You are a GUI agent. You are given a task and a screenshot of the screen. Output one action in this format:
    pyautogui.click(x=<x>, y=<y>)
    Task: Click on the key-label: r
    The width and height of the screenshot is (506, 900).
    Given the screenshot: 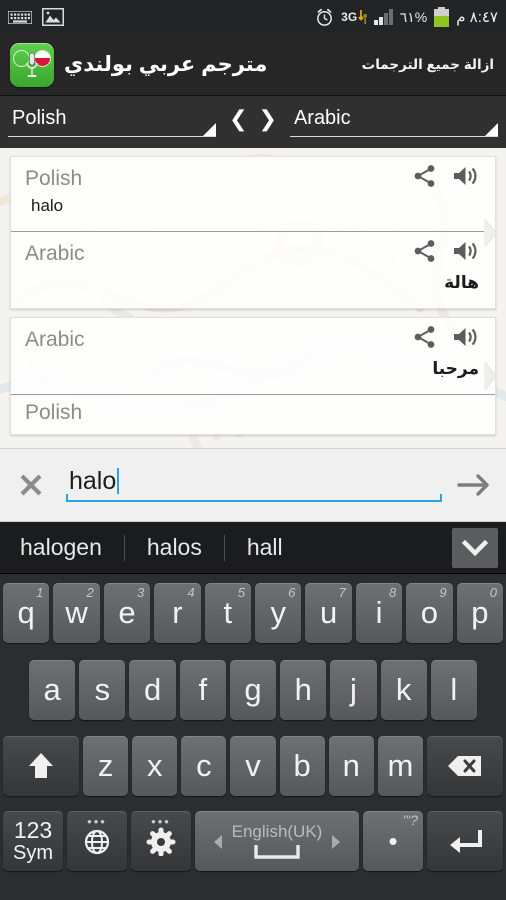 What is the action you would take?
    pyautogui.click(x=177, y=612)
    